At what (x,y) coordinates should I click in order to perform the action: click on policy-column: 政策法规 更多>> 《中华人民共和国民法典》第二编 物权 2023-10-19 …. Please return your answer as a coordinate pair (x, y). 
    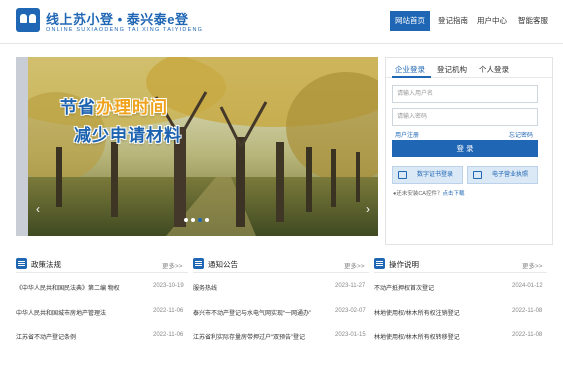
    Looking at the image, I should click on (102, 308).